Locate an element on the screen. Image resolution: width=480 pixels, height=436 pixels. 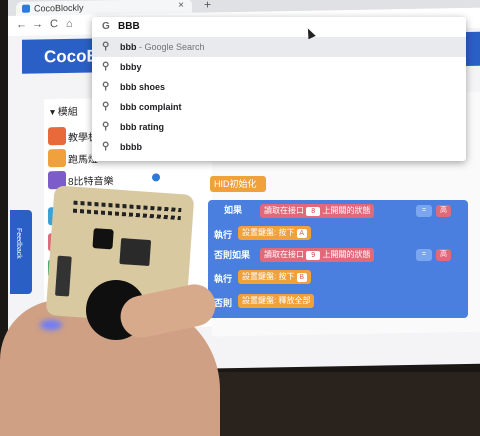
joystick is located at coordinates (103, 239).